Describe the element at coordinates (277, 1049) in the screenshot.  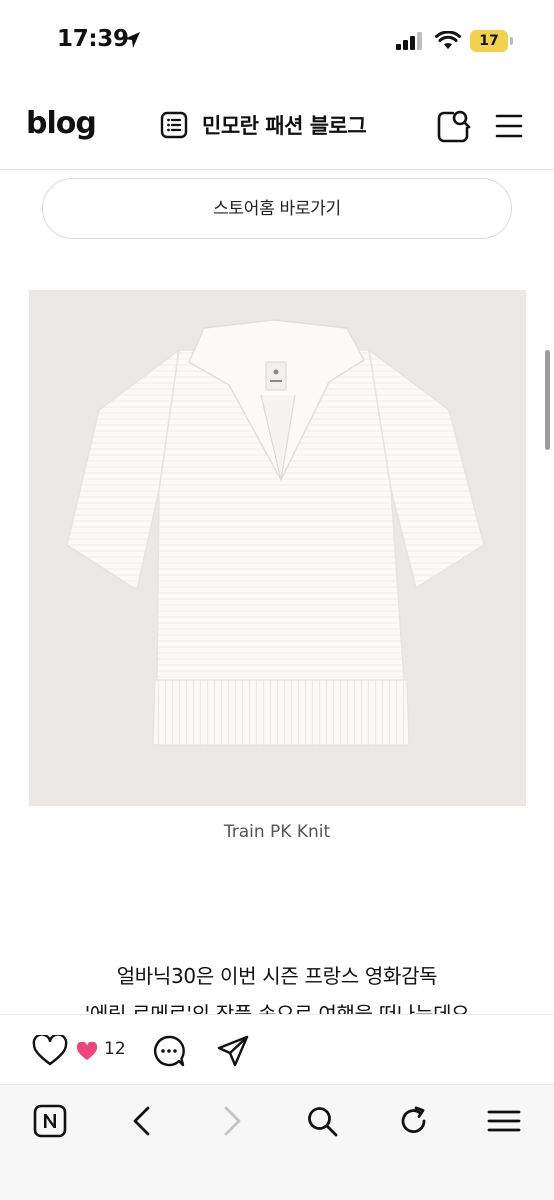
I see `post-action-bar: 12` at that location.